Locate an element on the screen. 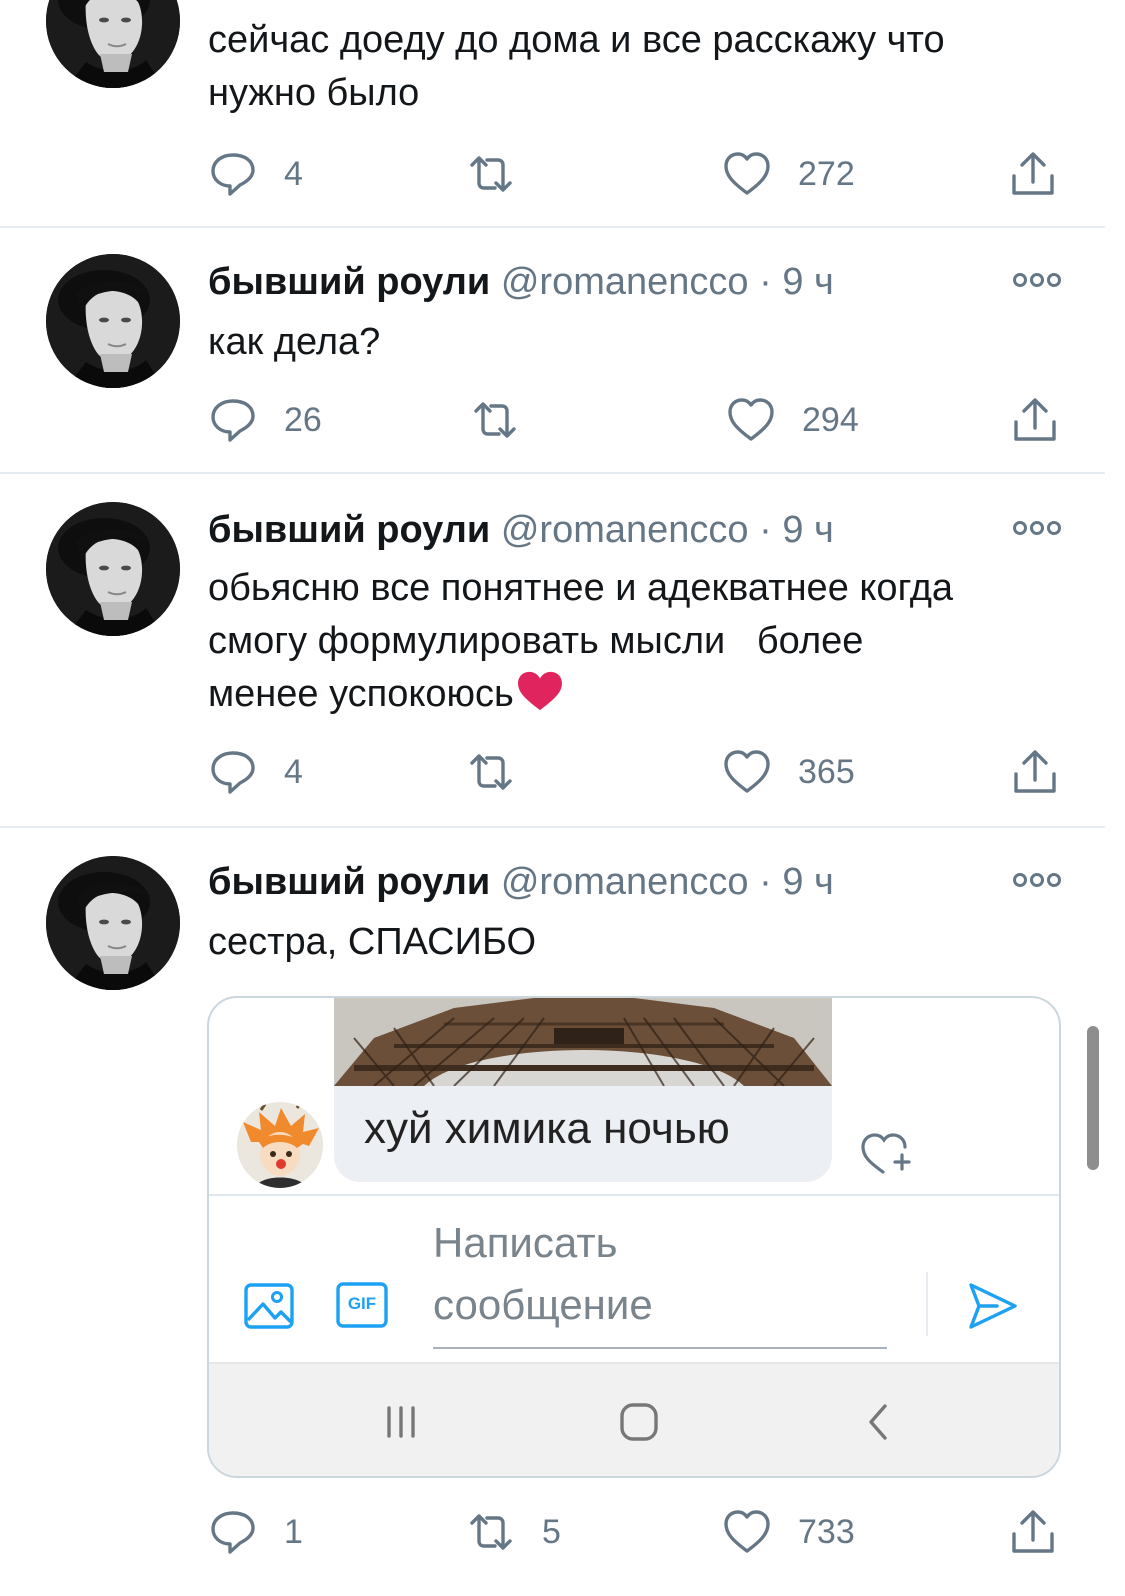 The width and height of the screenshot is (1125, 1596). tweet-text-line: обьясню все понятнее и адекватнее когда is located at coordinates (581, 588).